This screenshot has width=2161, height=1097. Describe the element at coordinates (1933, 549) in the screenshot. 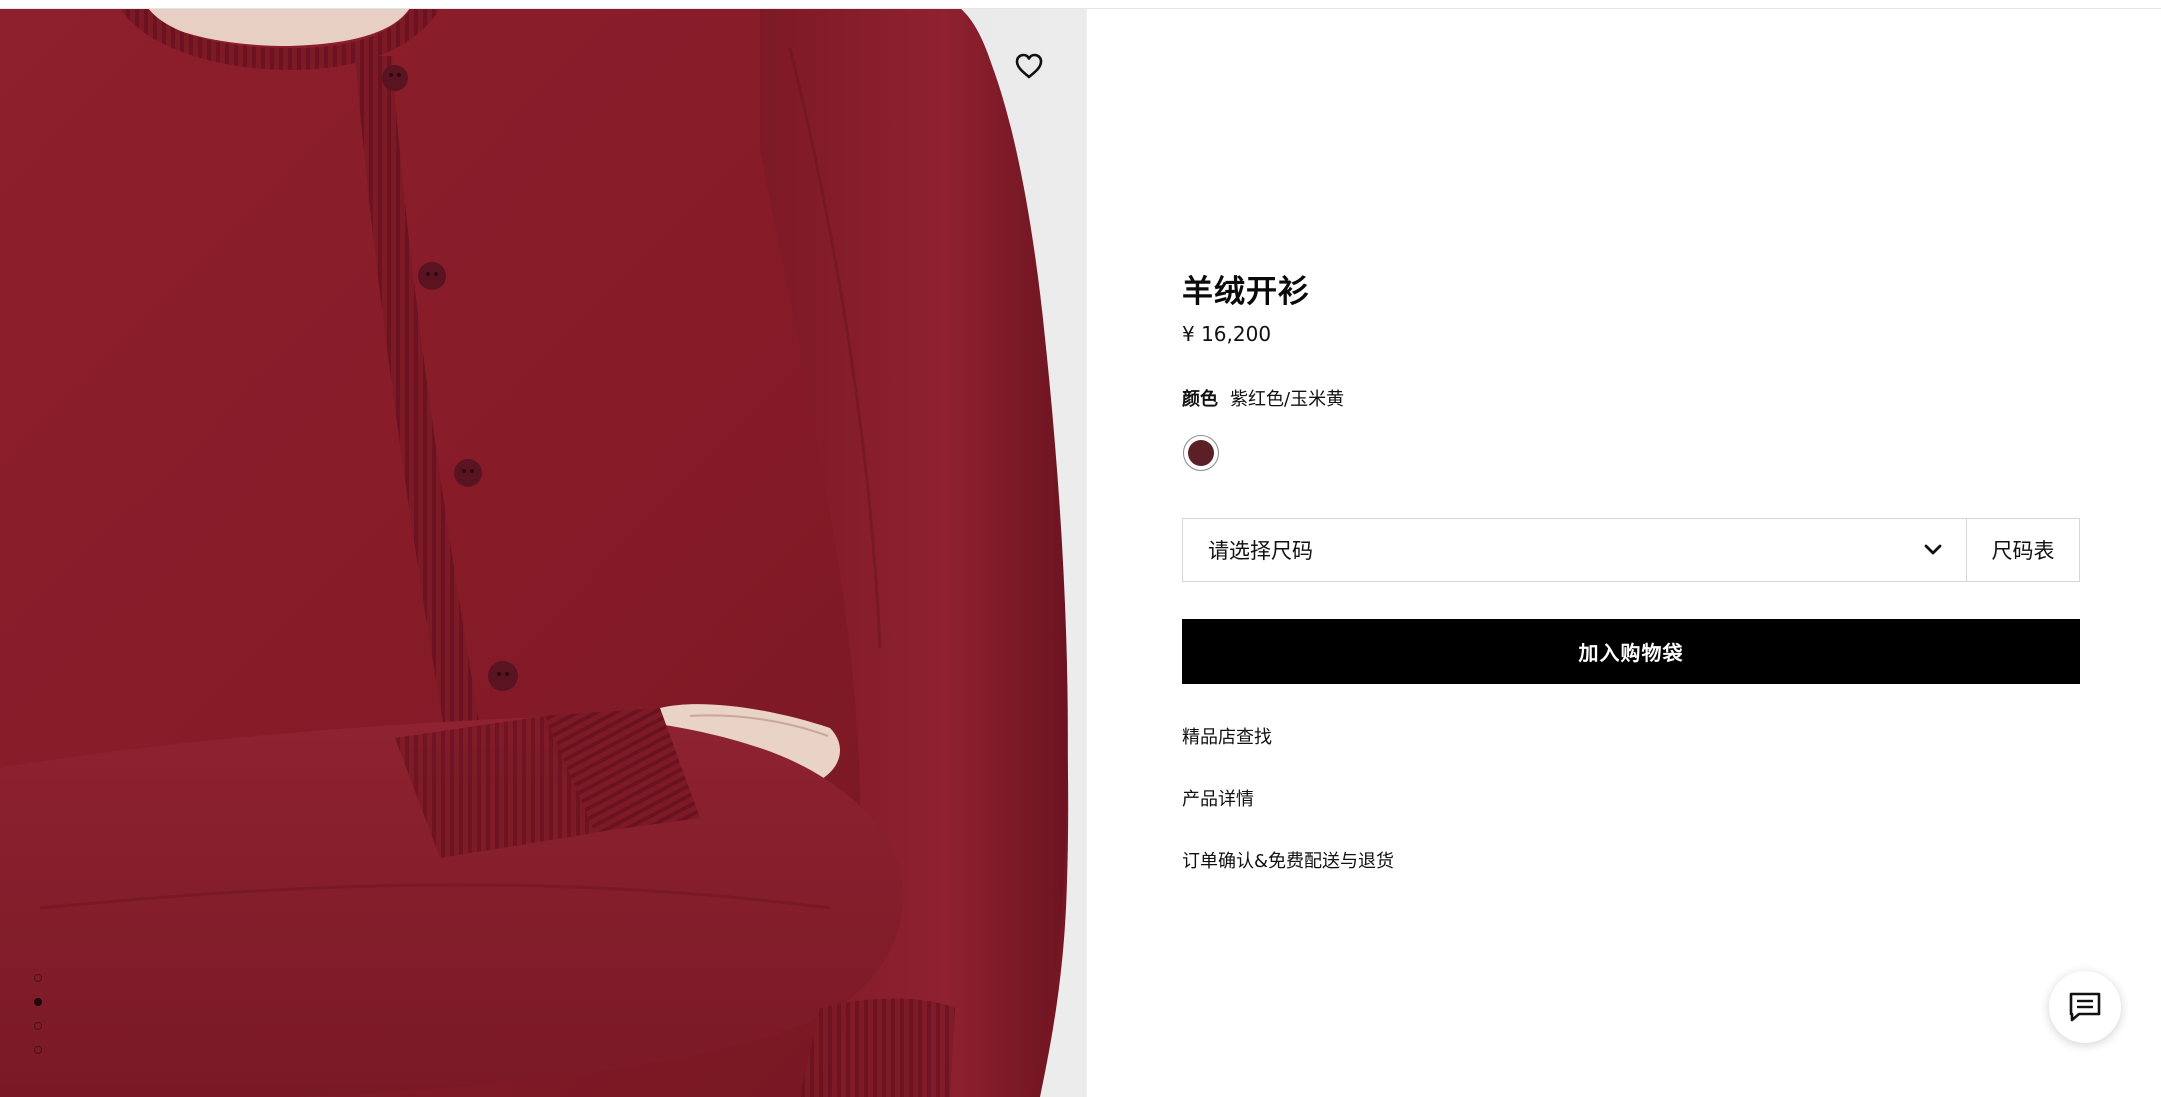

I see `chevron-down-icon` at that location.